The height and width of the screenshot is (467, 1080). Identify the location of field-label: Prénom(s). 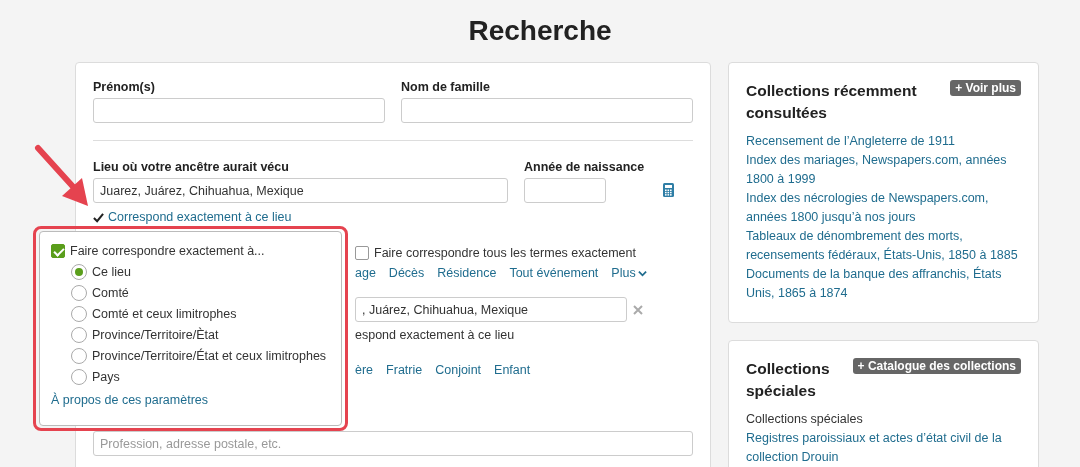
(124, 87).